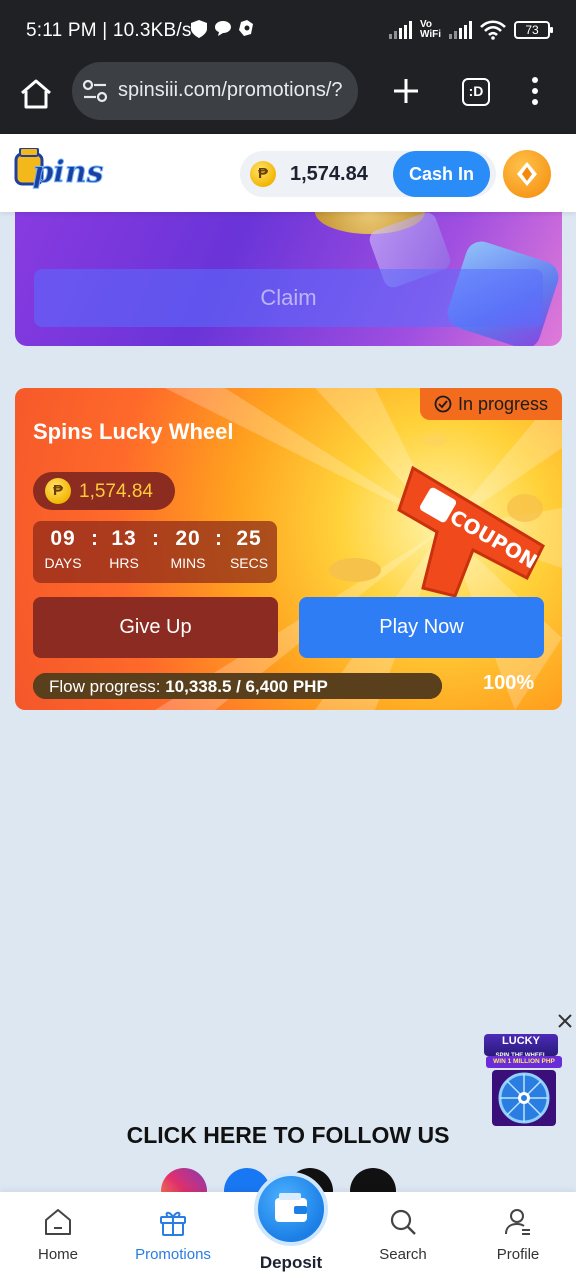 This screenshot has width=576, height=1280. What do you see at coordinates (437, 516) in the screenshot?
I see `coupon-gun-illustration: COUPON` at bounding box center [437, 516].